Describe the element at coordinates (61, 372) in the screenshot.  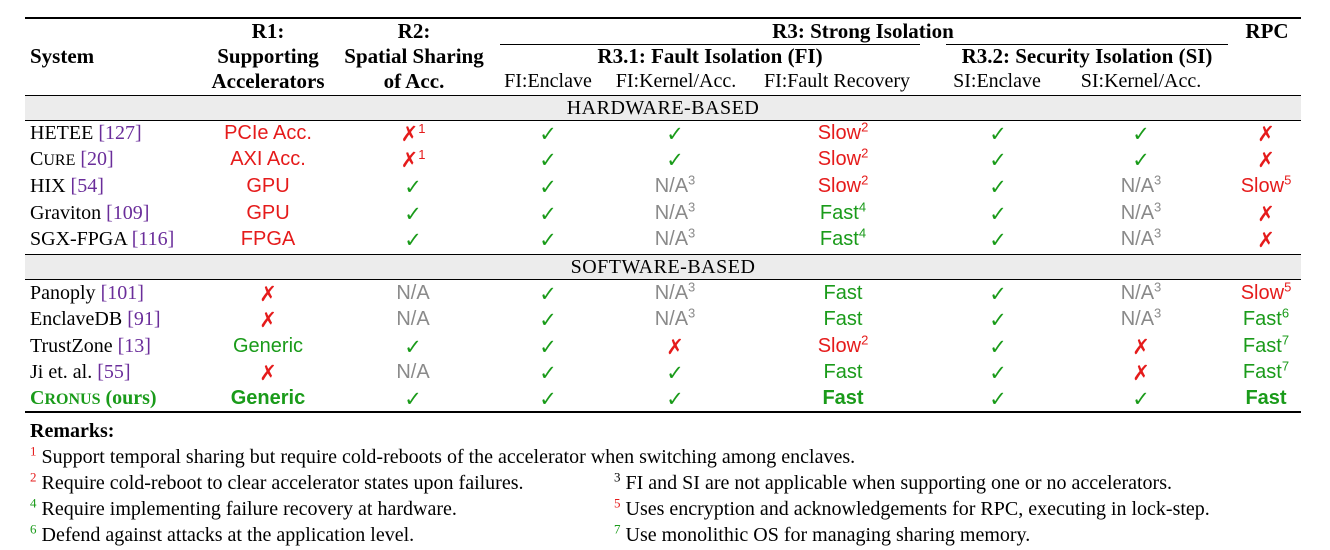
I see `system-label: Ji et. al.` at that location.